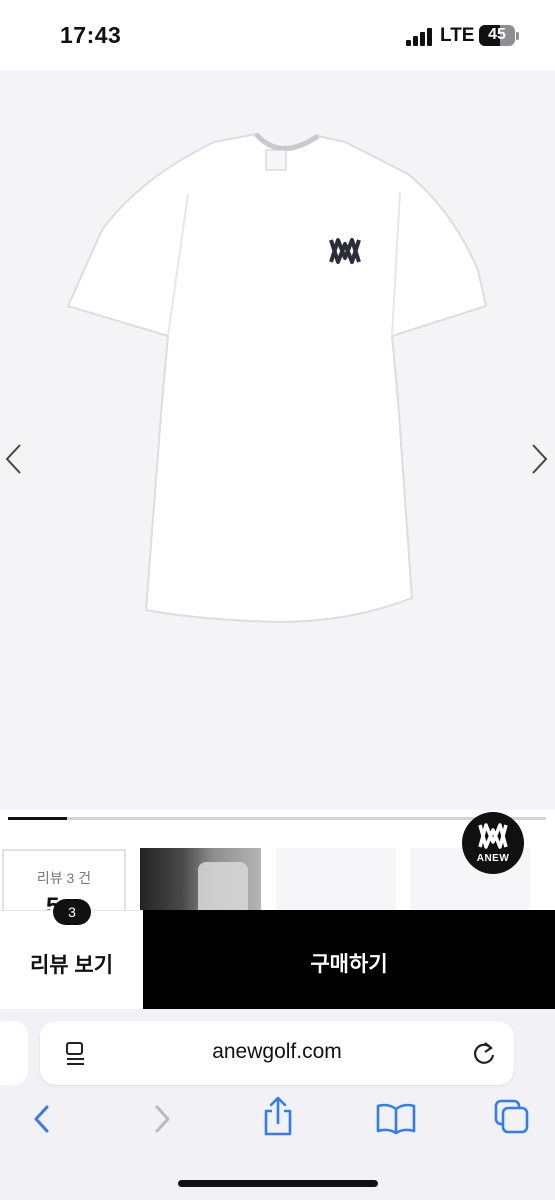 The image size is (555, 1200). I want to click on status-bar: 17:43 LTE 45, so click(277, 35).